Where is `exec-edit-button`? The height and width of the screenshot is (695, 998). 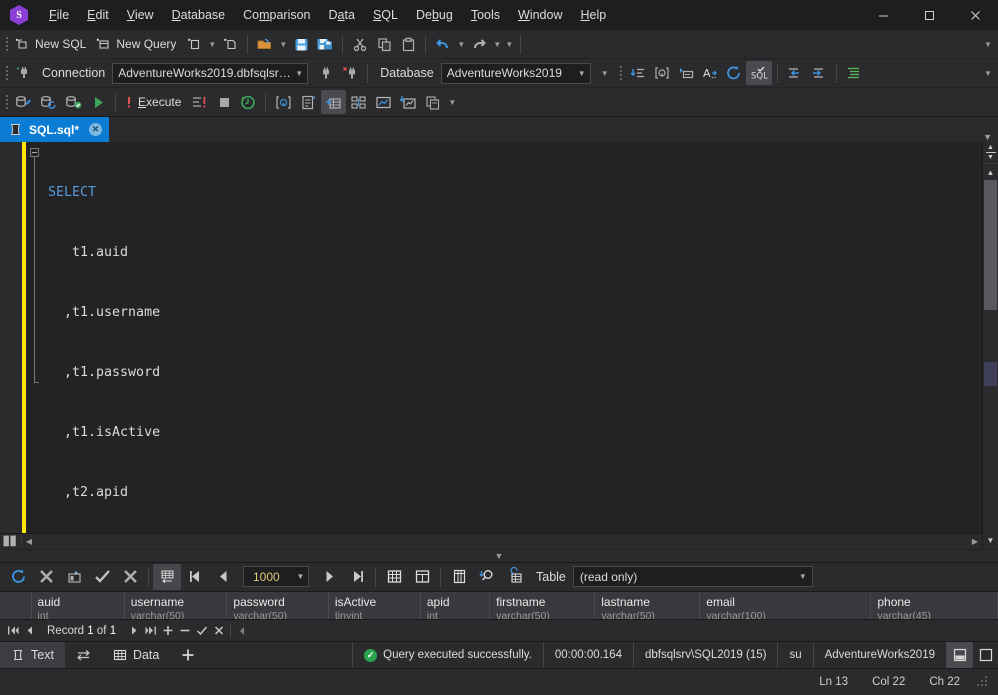 exec-edit-button is located at coordinates (23, 102).